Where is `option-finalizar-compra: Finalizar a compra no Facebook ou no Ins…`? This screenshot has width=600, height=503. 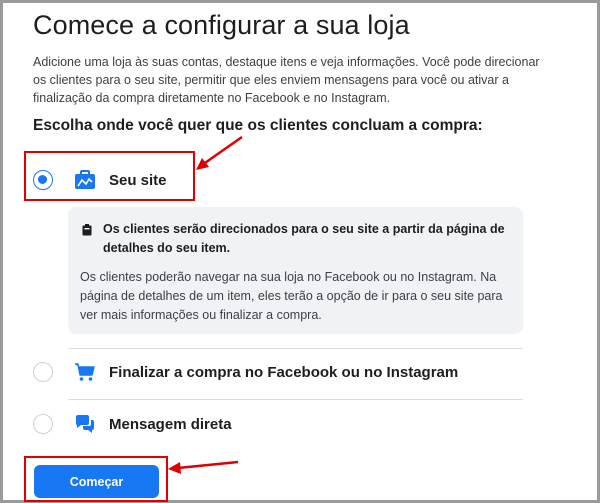 option-finalizar-compra: Finalizar a compra no Facebook ou no Ins… is located at coordinates (278, 372).